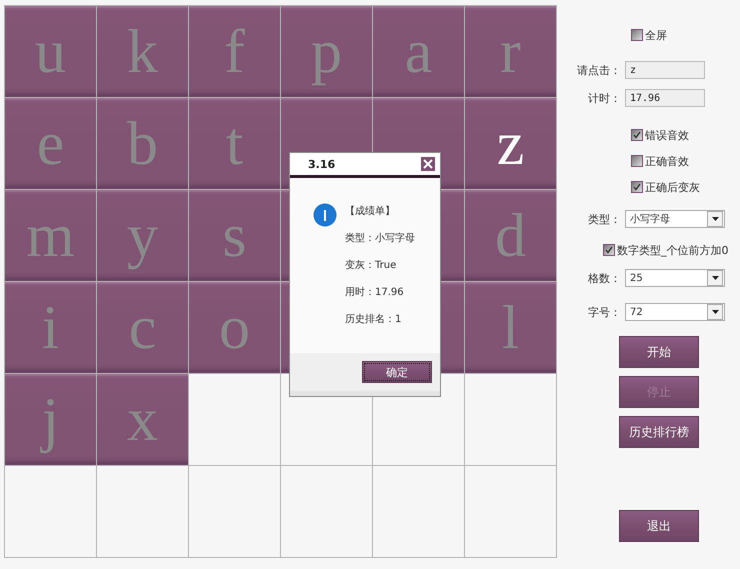 The width and height of the screenshot is (740, 569). What do you see at coordinates (322, 164) in the screenshot?
I see `dialog-title: 3.16` at bounding box center [322, 164].